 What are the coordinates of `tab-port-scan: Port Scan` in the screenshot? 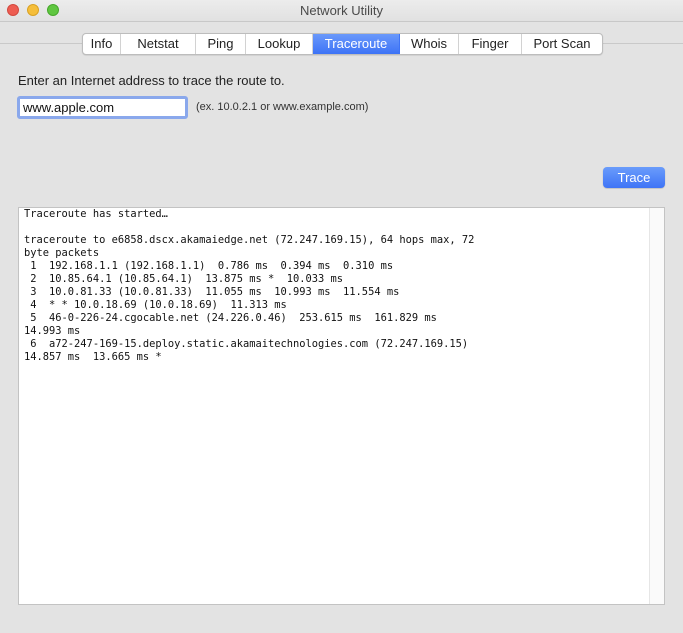 It's located at (562, 44).